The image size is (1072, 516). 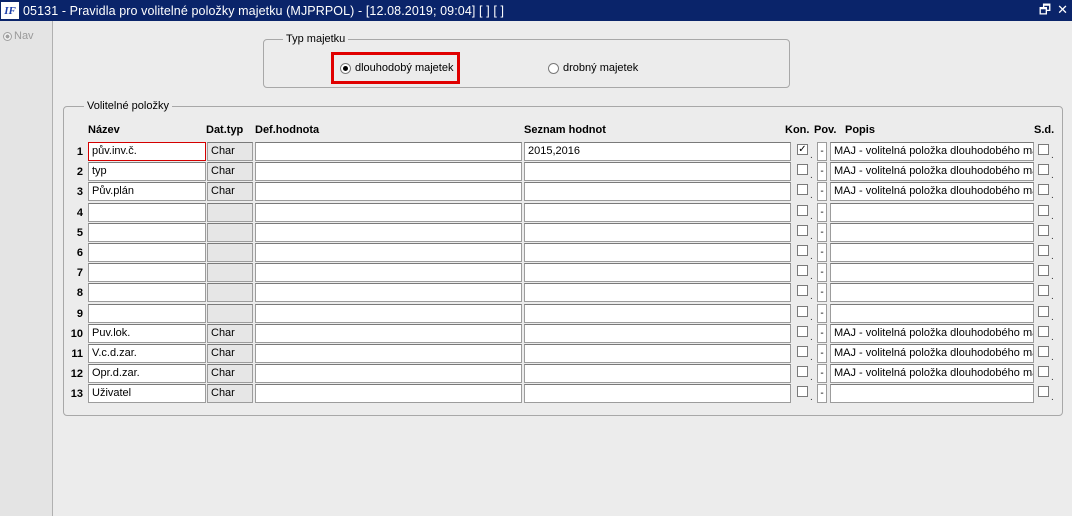 I want to click on kon-checkbox: ✓, so click(x=802, y=149).